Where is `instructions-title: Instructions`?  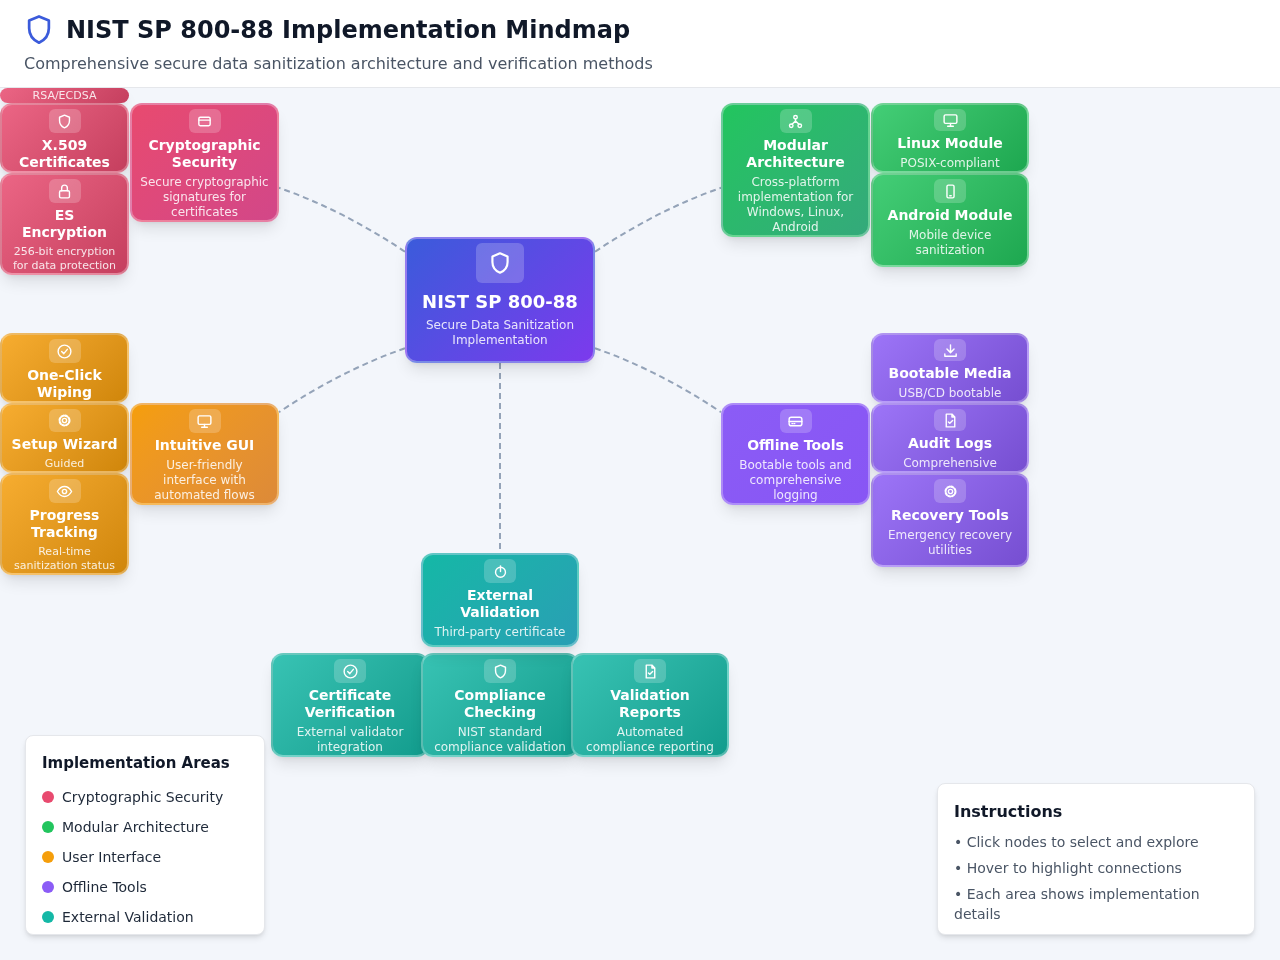 instructions-title: Instructions is located at coordinates (1009, 812).